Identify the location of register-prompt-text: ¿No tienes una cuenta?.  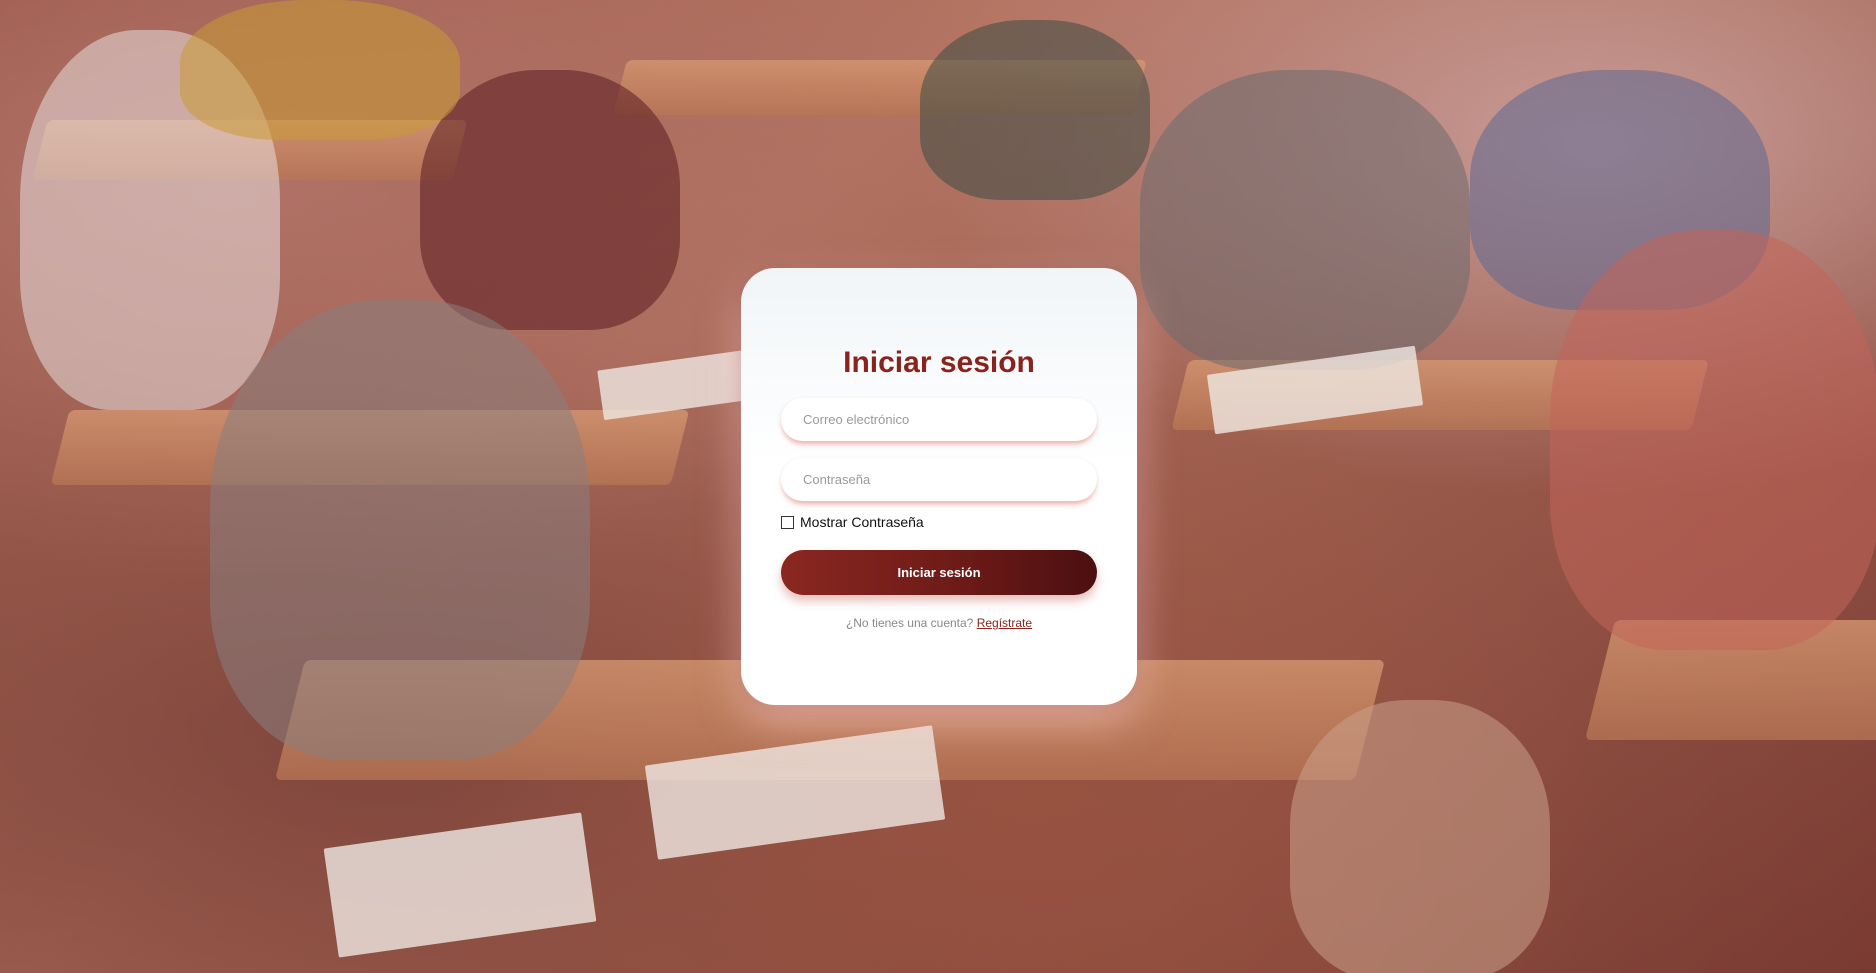
(909, 623).